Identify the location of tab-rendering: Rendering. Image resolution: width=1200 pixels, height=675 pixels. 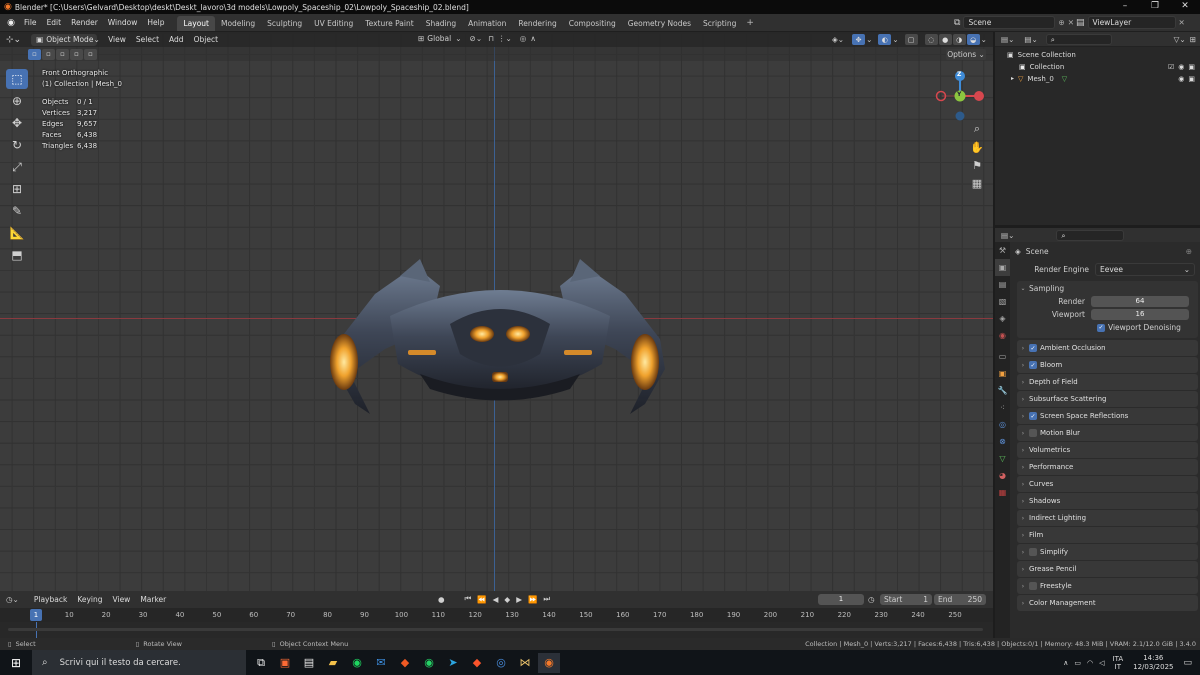
(537, 23).